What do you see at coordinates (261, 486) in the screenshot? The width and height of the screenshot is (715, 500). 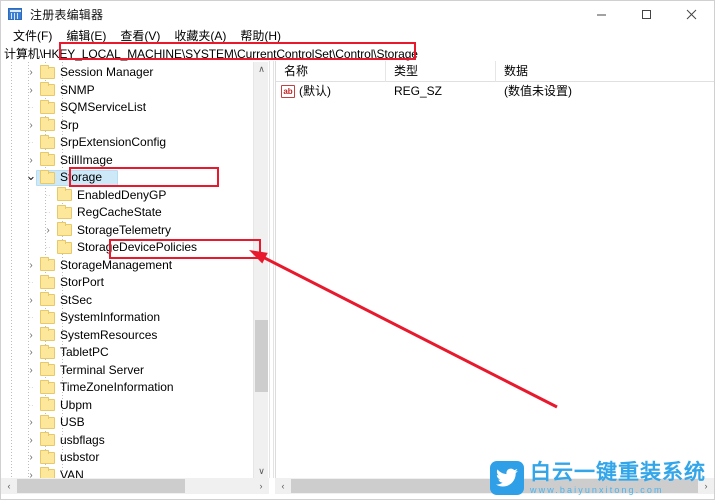 I see `tree-hscroll-right-button: ›` at bounding box center [261, 486].